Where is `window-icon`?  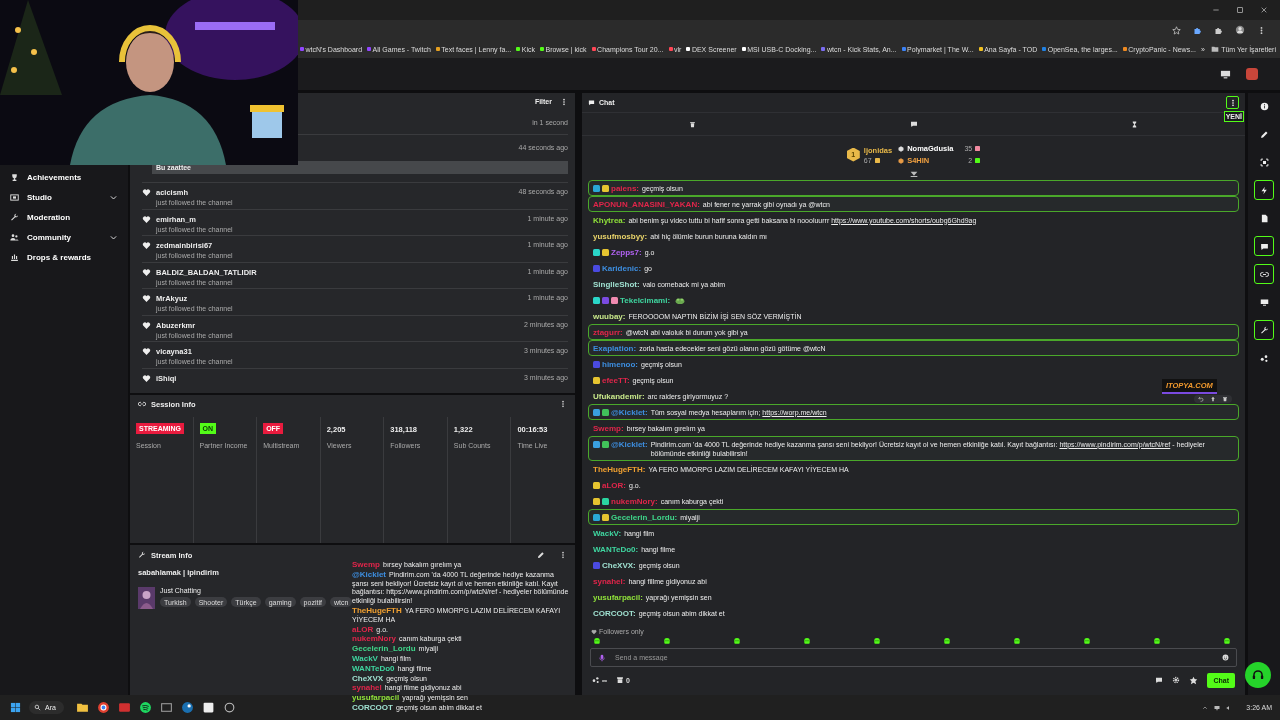 window-icon is located at coordinates (208, 707).